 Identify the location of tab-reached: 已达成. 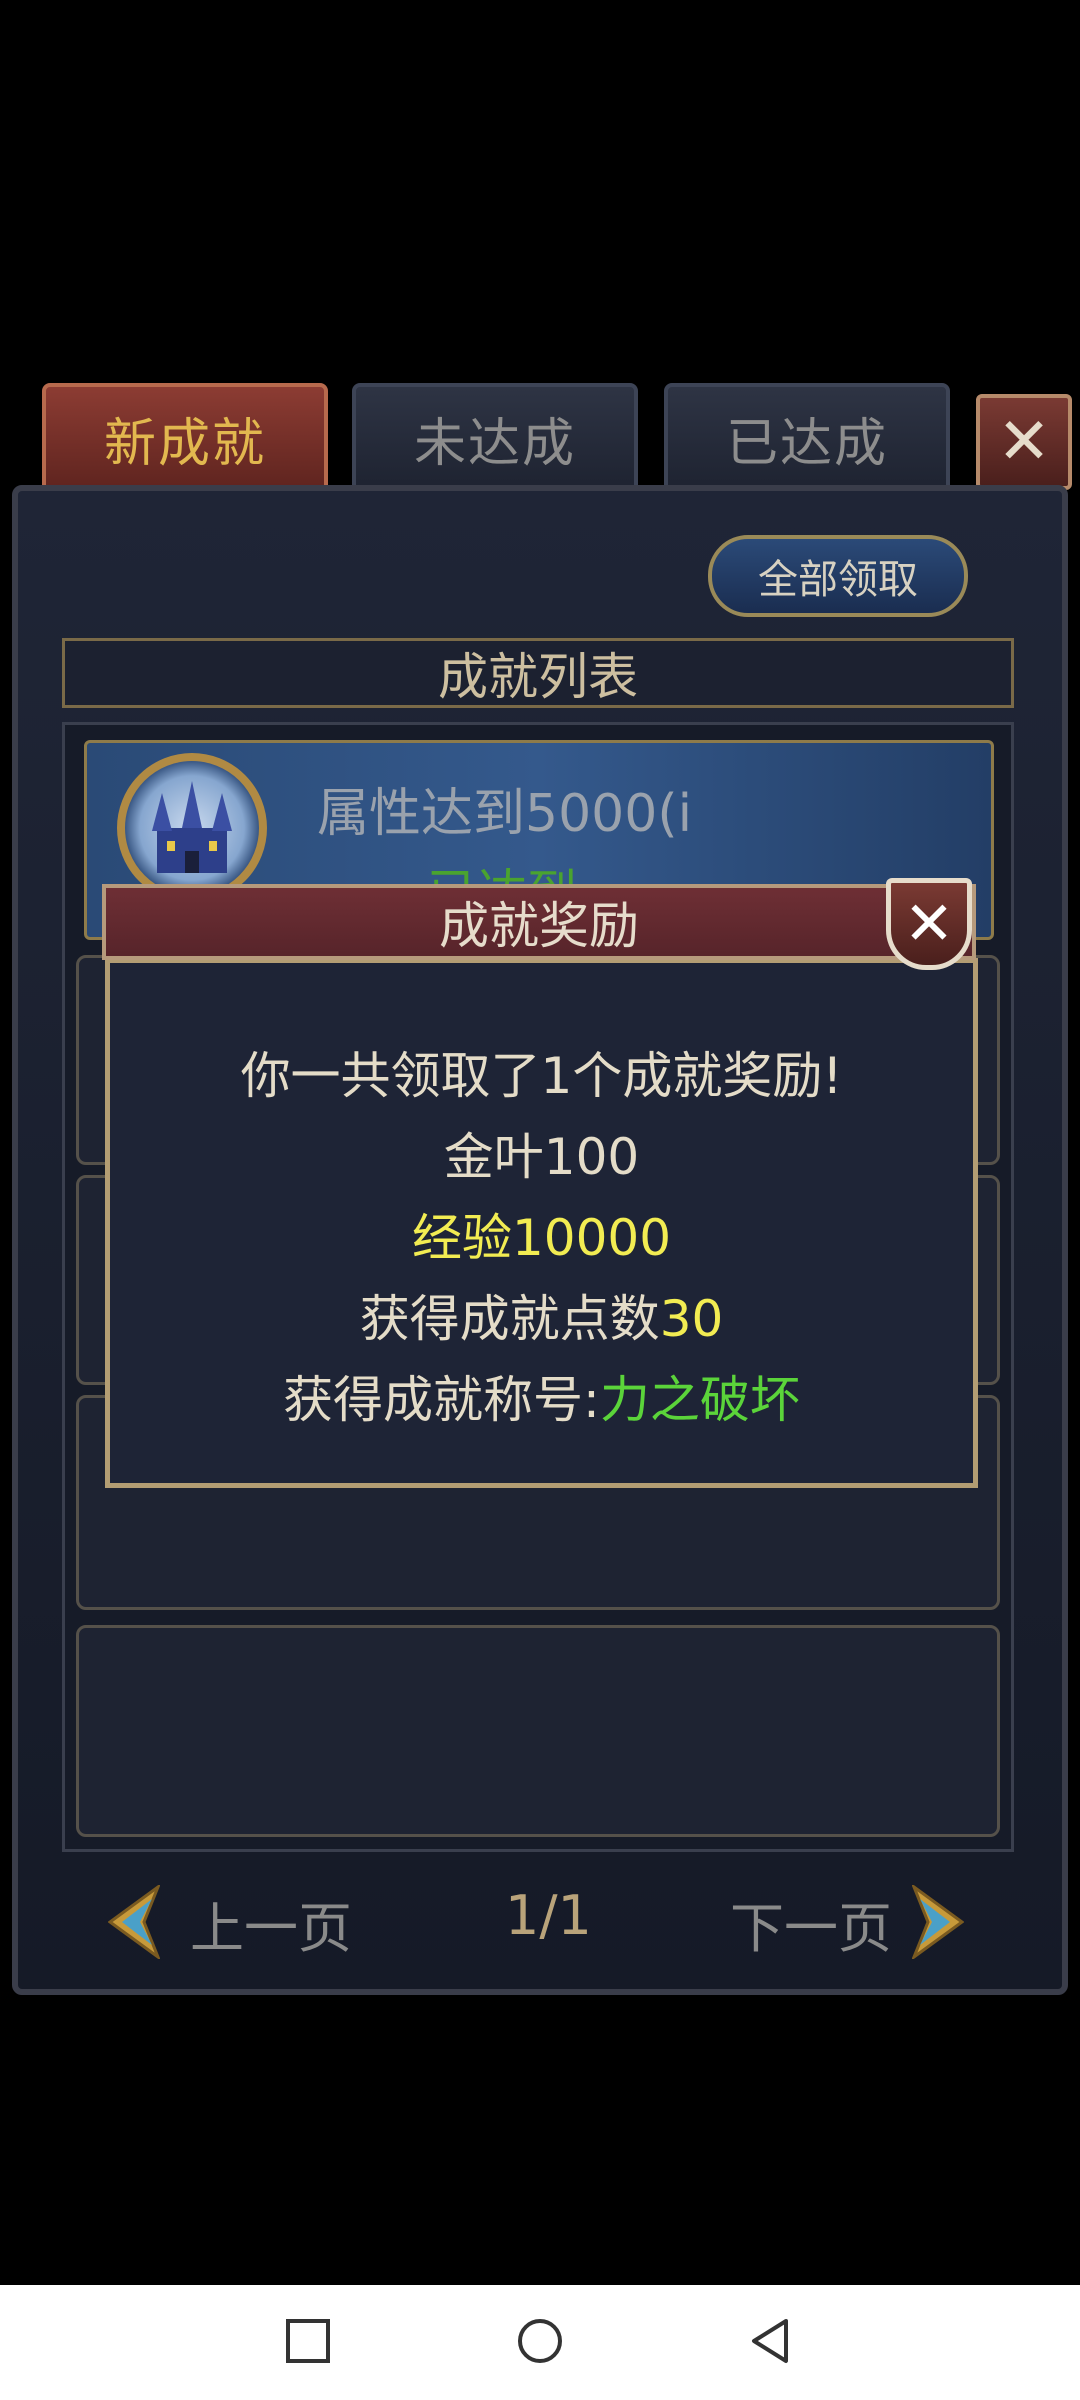
(807, 438).